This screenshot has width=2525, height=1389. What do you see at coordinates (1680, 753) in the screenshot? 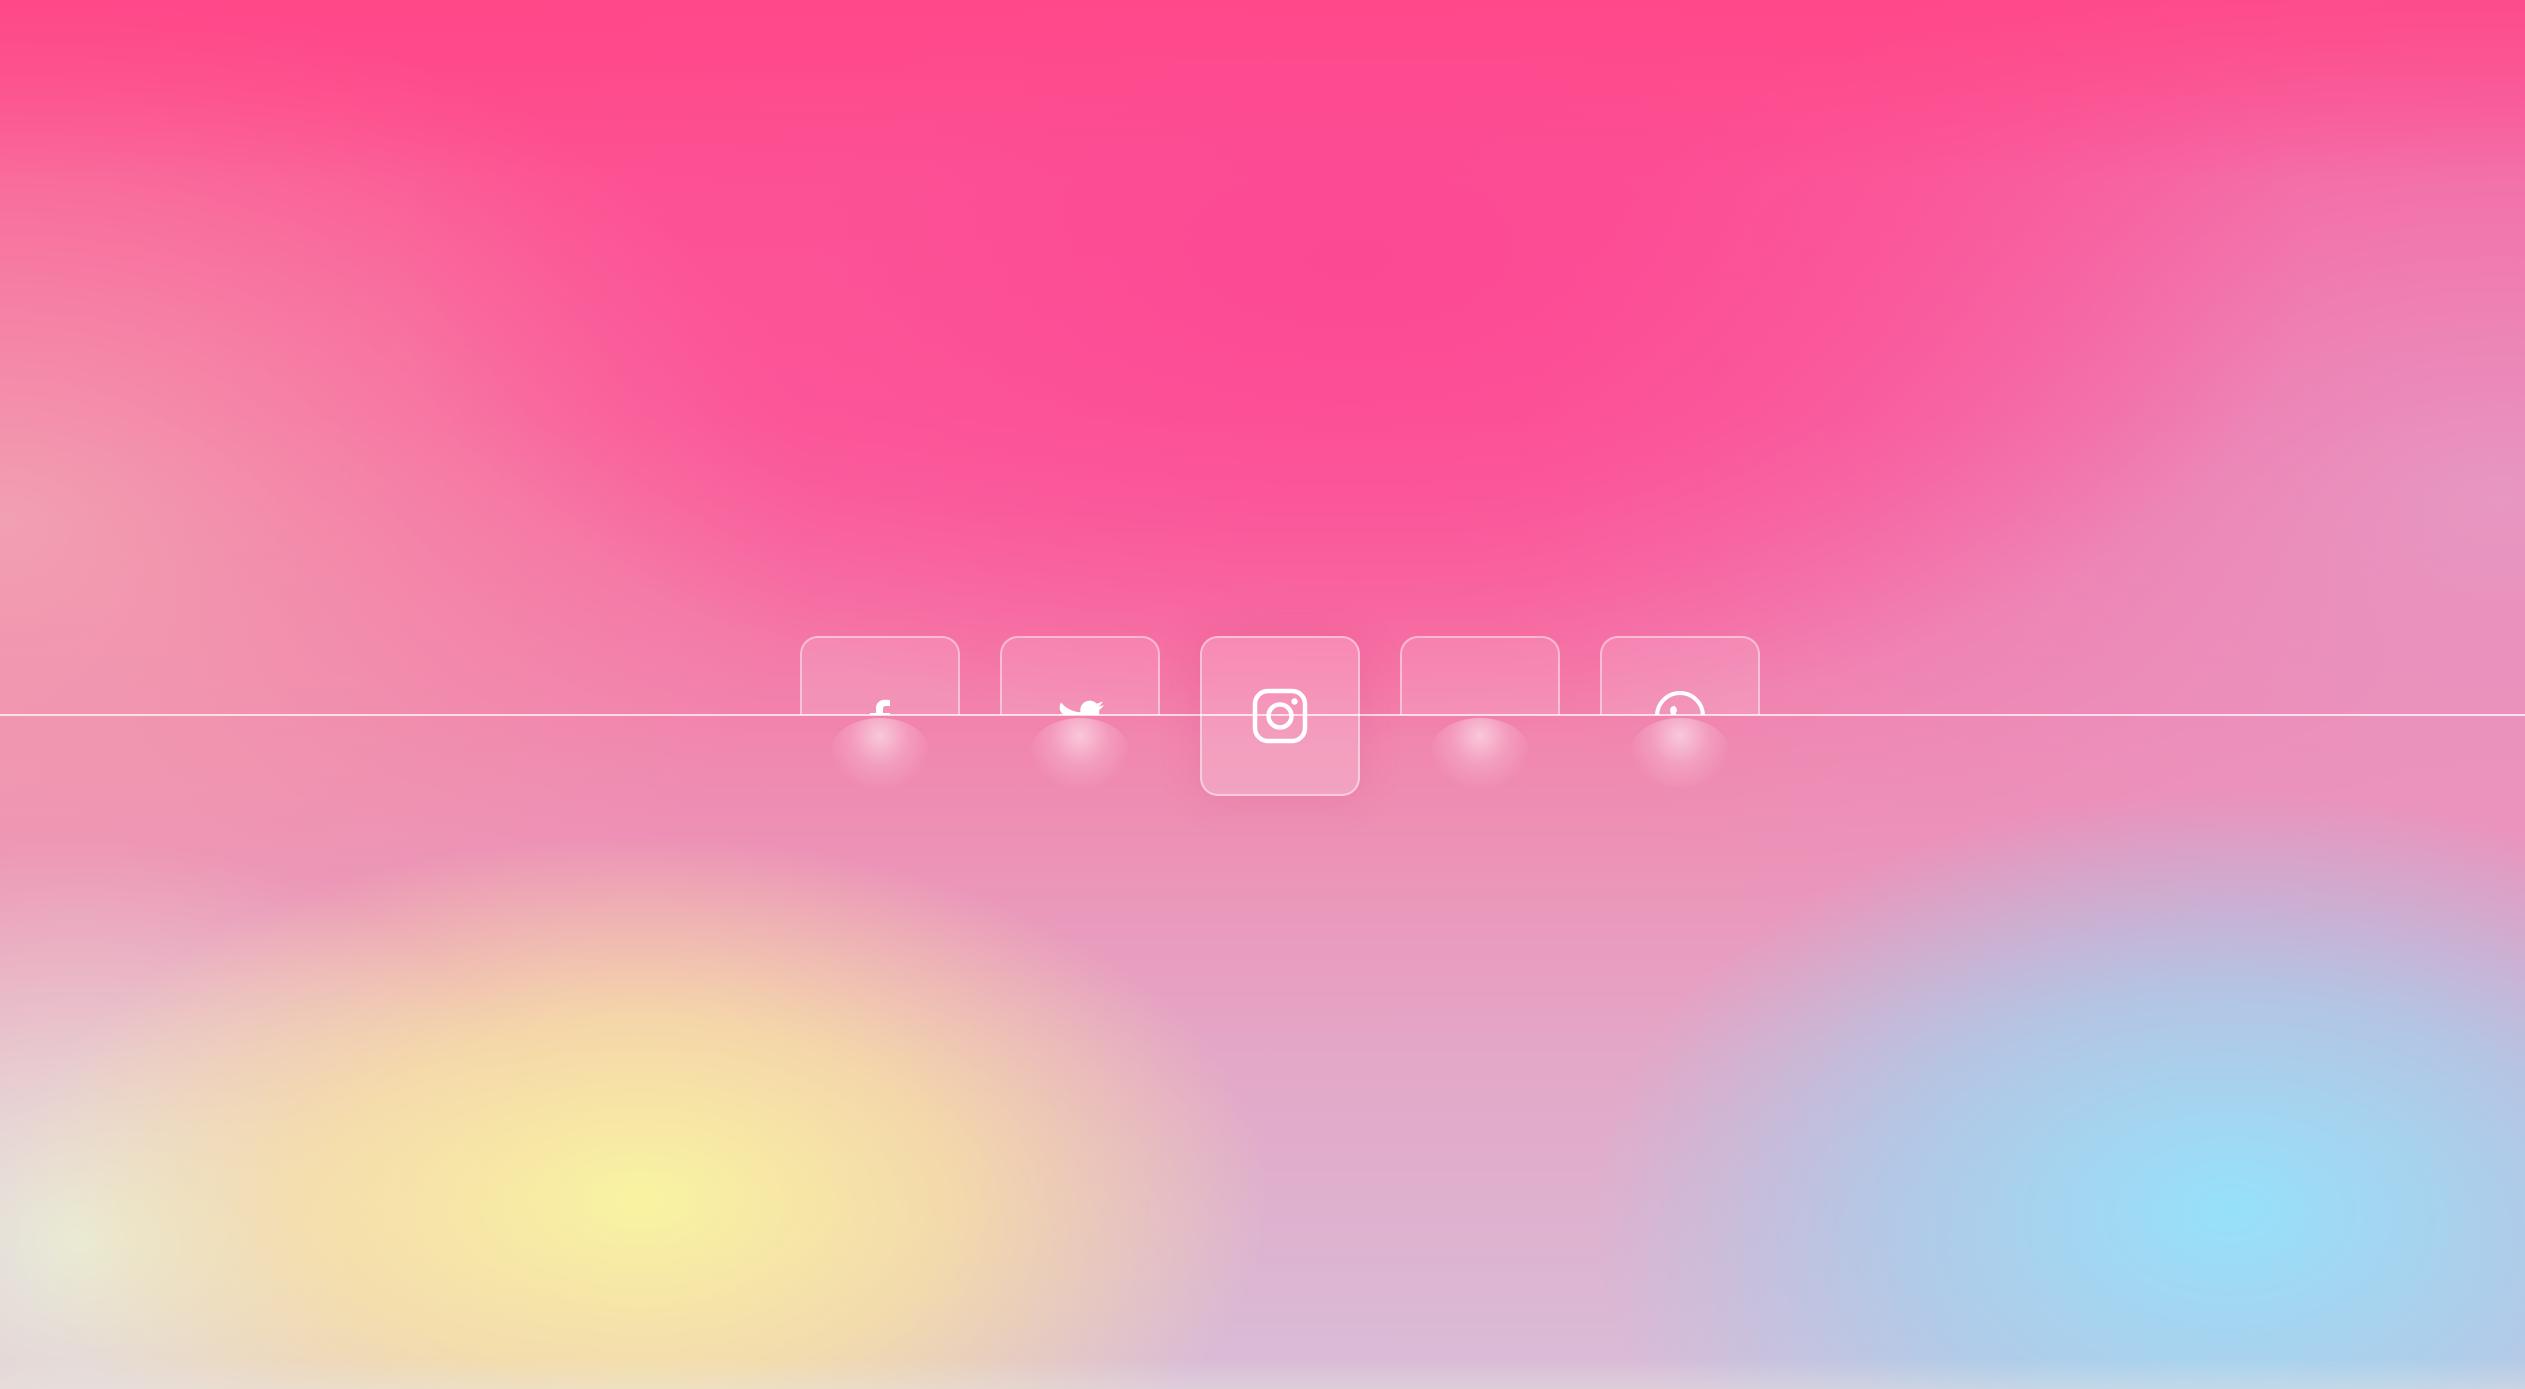
I see `whatsapp-glow` at bounding box center [1680, 753].